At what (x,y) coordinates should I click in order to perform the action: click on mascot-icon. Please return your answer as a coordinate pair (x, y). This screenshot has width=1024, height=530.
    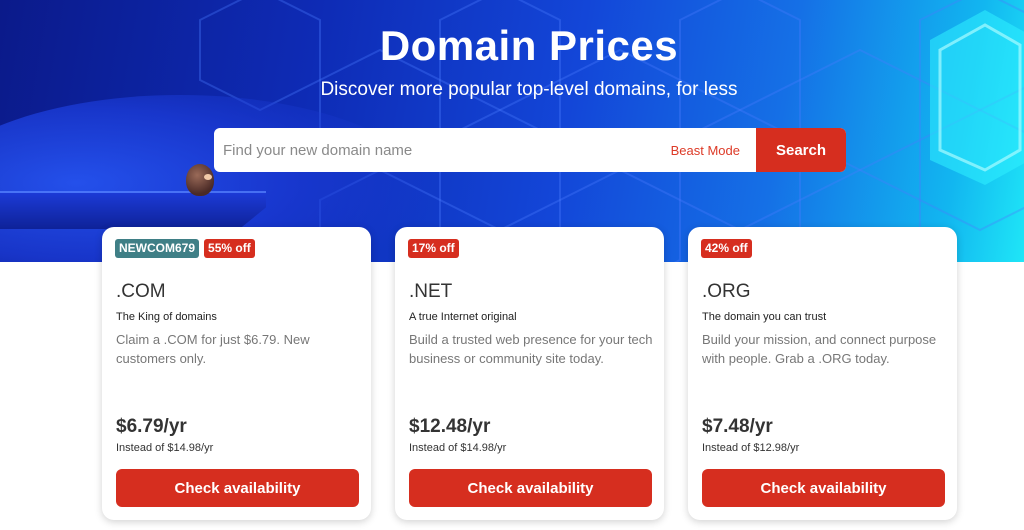
    Looking at the image, I should click on (200, 180).